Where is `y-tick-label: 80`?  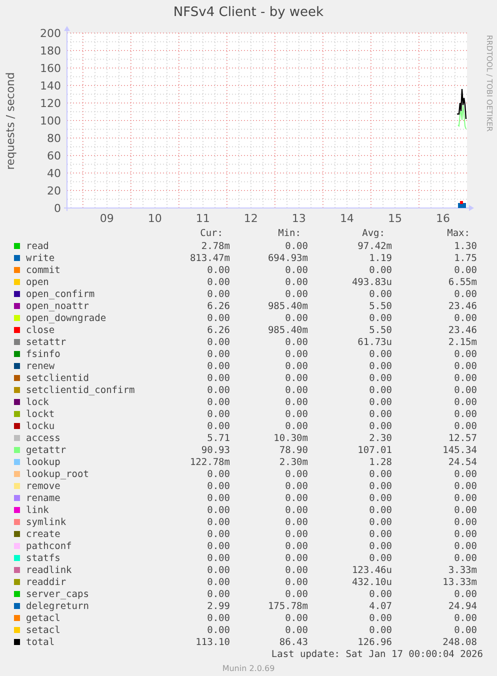
y-tick-label: 80 is located at coordinates (54, 138).